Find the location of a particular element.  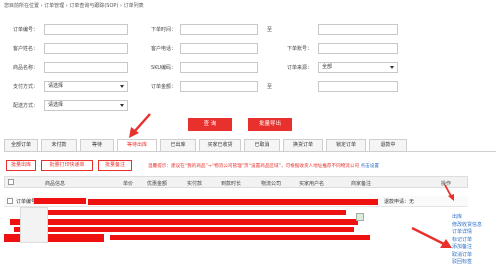

order-no-input is located at coordinates (86, 29).